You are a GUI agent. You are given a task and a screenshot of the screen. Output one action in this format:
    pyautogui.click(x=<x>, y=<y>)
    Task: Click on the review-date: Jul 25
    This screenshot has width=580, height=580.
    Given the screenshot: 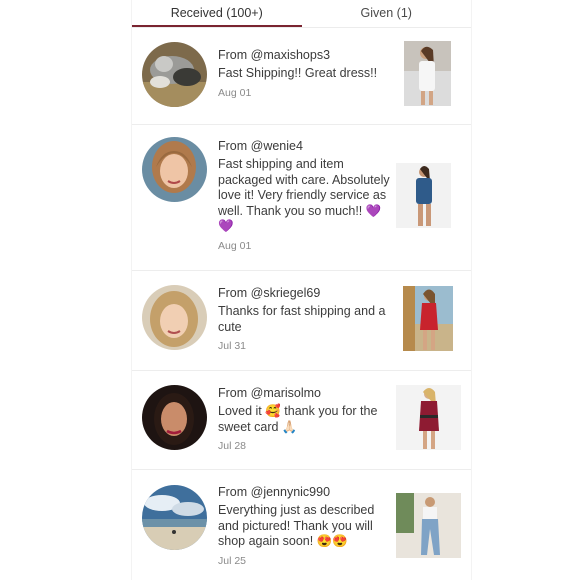 What is the action you would take?
    pyautogui.click(x=232, y=560)
    